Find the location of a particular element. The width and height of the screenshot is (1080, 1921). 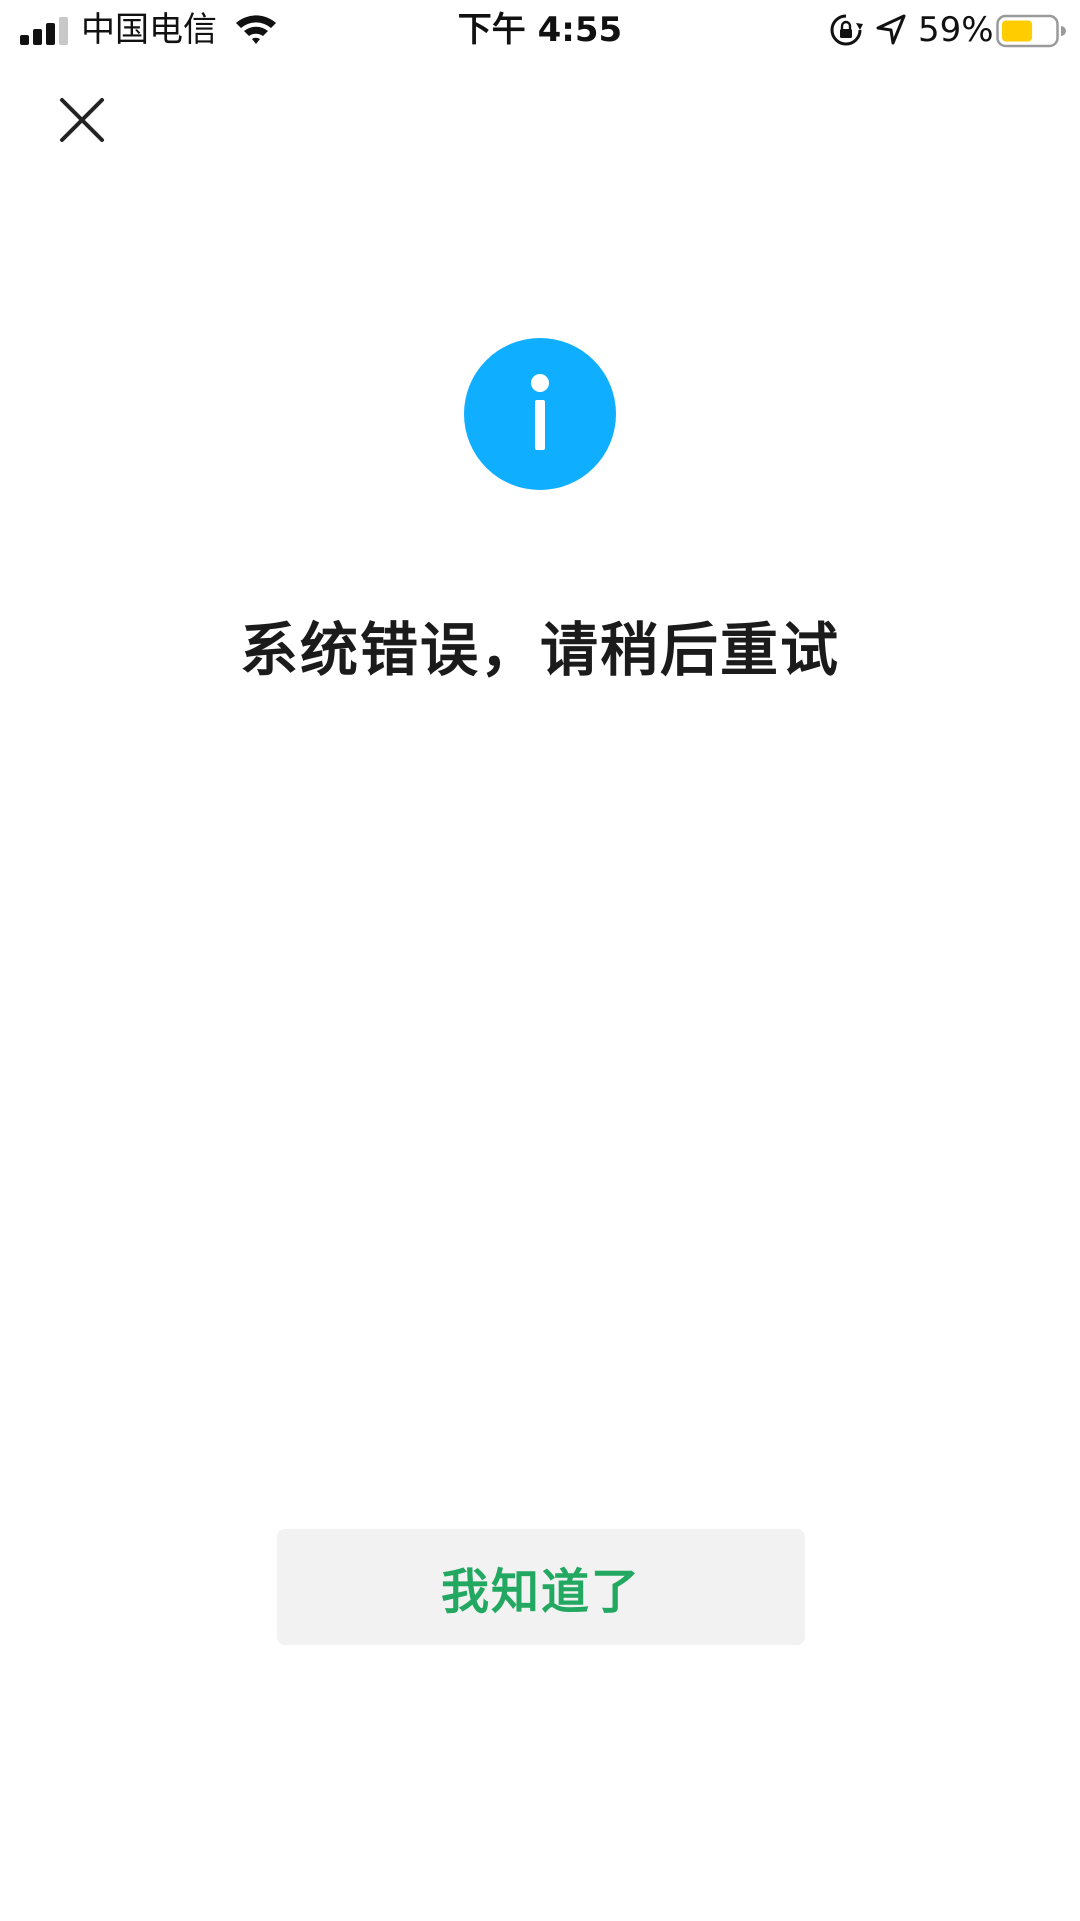

battery-icon is located at coordinates (1031, 31).